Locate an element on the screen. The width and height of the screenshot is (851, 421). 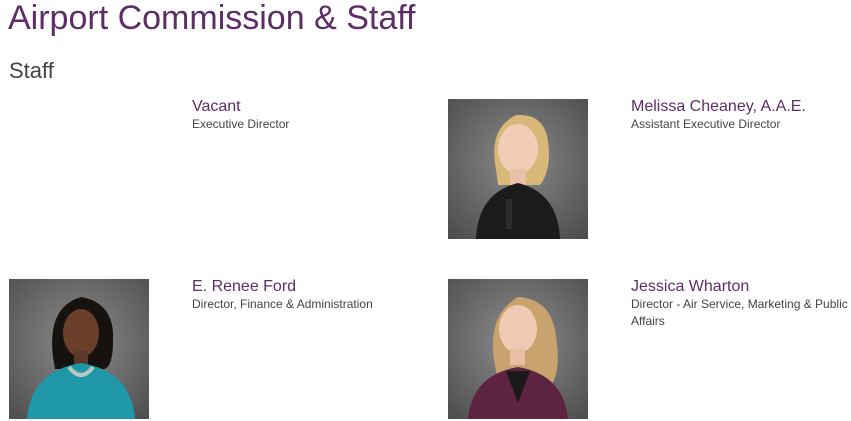
staff-name-e-renee-ford: E. Renee Ford is located at coordinates (244, 286).